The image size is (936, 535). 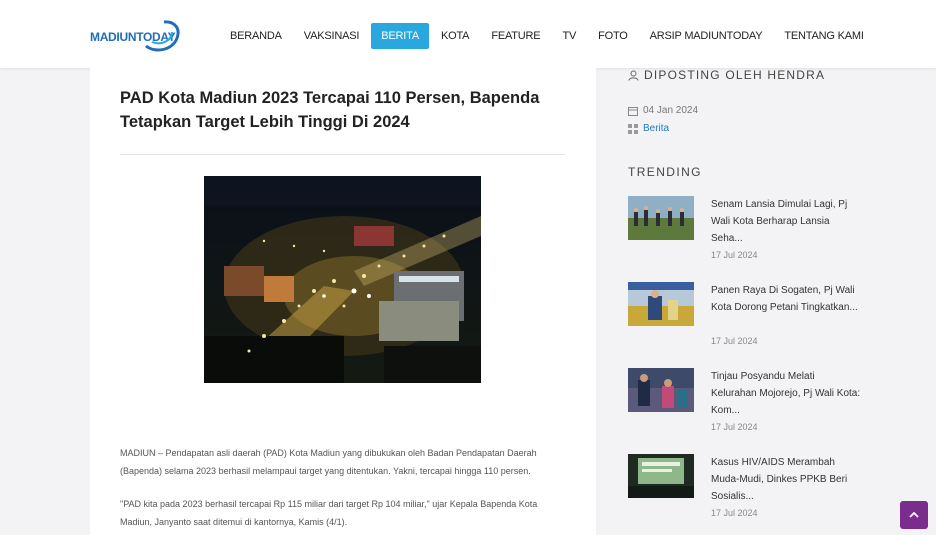 What do you see at coordinates (162, 36) in the screenshot?
I see `logo-swoosh-icon` at bounding box center [162, 36].